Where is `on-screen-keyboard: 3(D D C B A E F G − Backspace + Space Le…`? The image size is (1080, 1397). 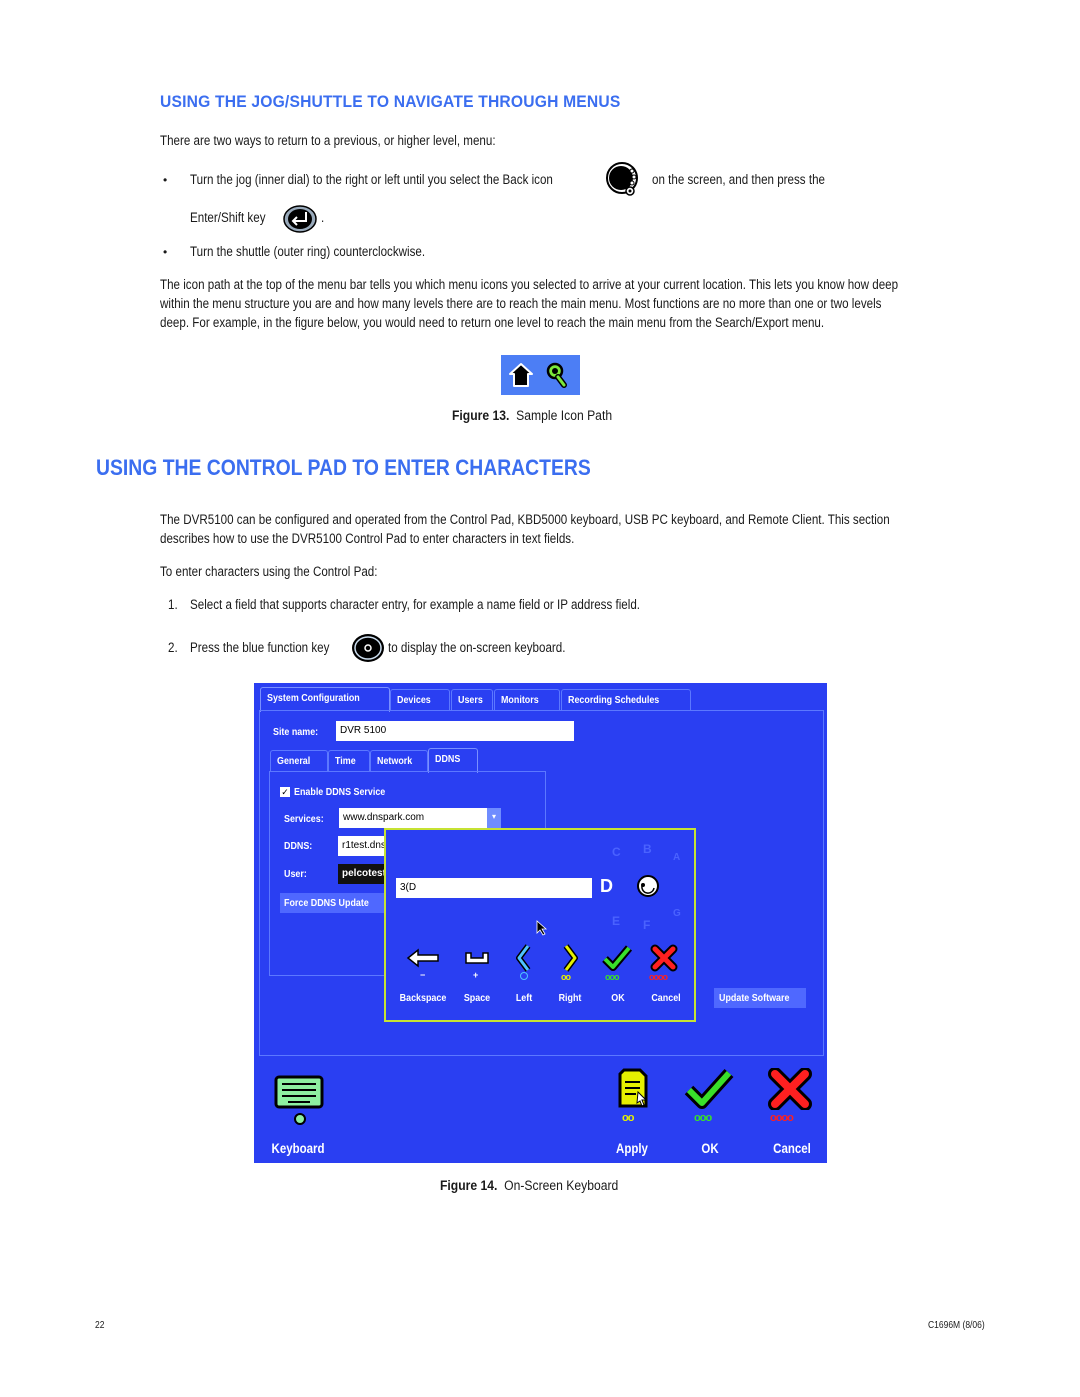 on-screen-keyboard: 3(D D C B A E F G − Backspace + Space Le… is located at coordinates (540, 925).